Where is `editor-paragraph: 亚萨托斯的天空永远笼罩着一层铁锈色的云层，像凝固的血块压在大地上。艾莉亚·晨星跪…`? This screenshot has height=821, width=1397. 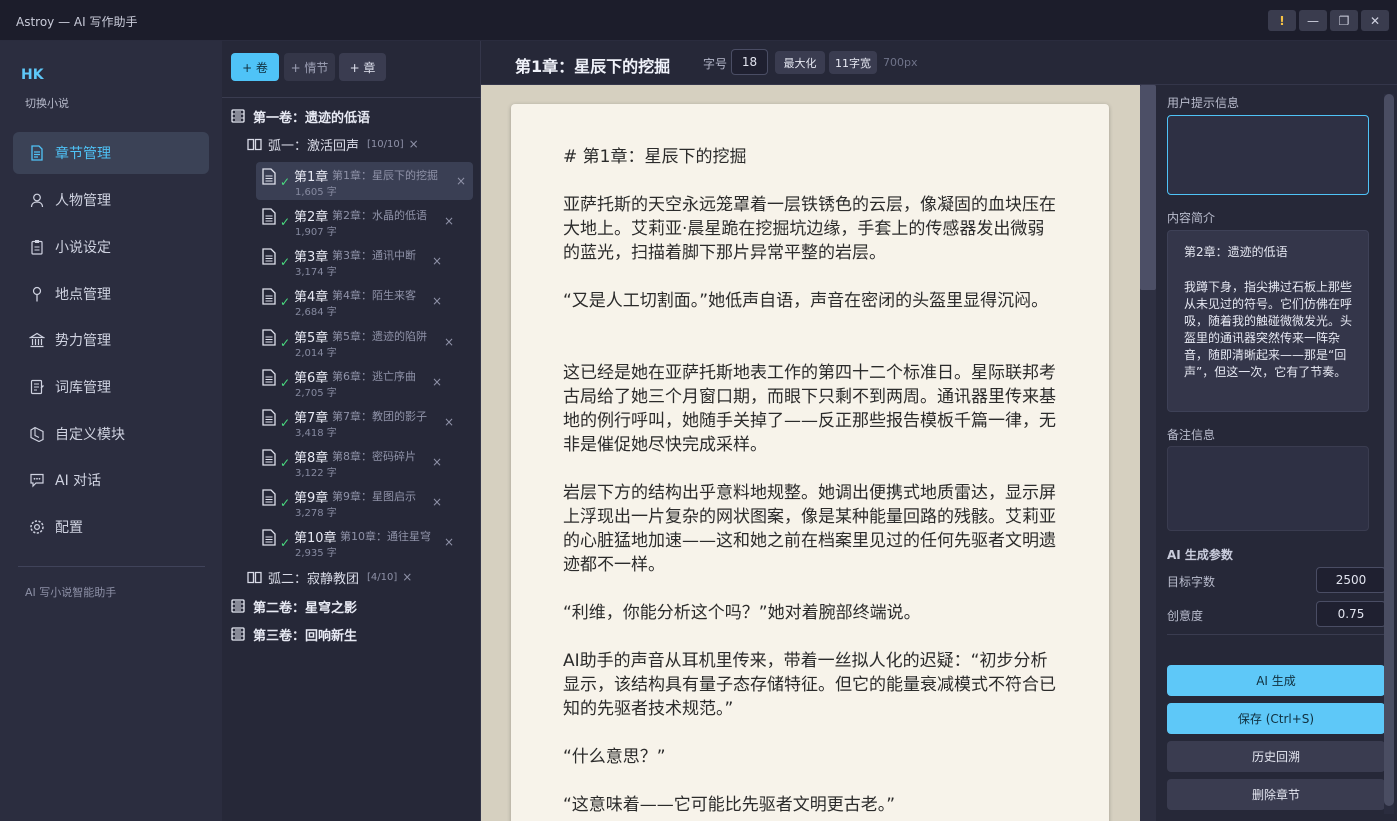 editor-paragraph: 亚萨托斯的天空永远笼罩着一层铁锈色的云层，像凝固的血块压在大地上。艾莉亚·晨星跪… is located at coordinates (809, 229).